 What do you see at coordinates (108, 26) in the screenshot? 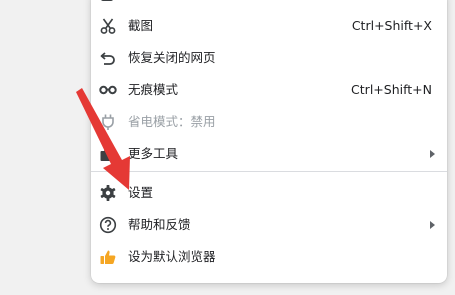
I see `scissors-icon` at bounding box center [108, 26].